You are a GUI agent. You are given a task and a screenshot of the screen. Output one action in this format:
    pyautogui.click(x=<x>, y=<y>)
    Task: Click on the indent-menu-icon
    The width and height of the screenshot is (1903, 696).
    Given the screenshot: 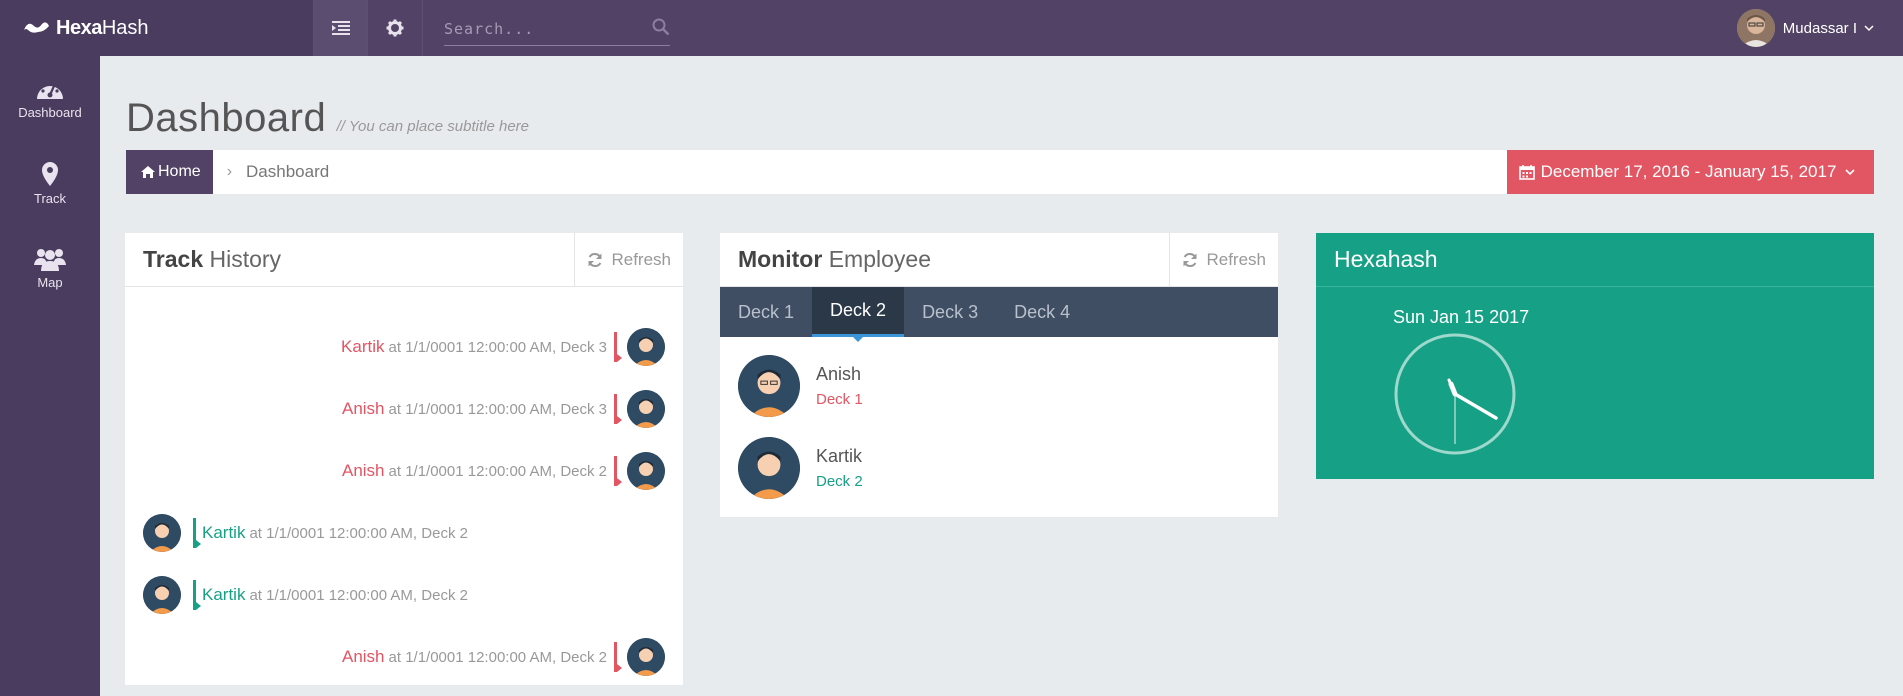 What is the action you would take?
    pyautogui.click(x=340, y=28)
    